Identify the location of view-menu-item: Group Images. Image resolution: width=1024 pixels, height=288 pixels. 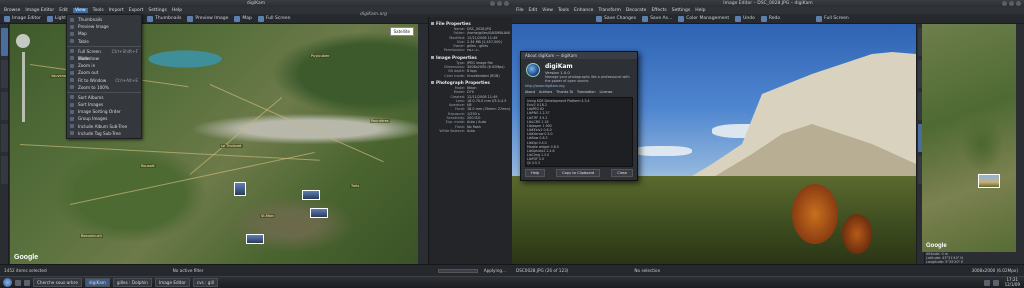
(104, 118).